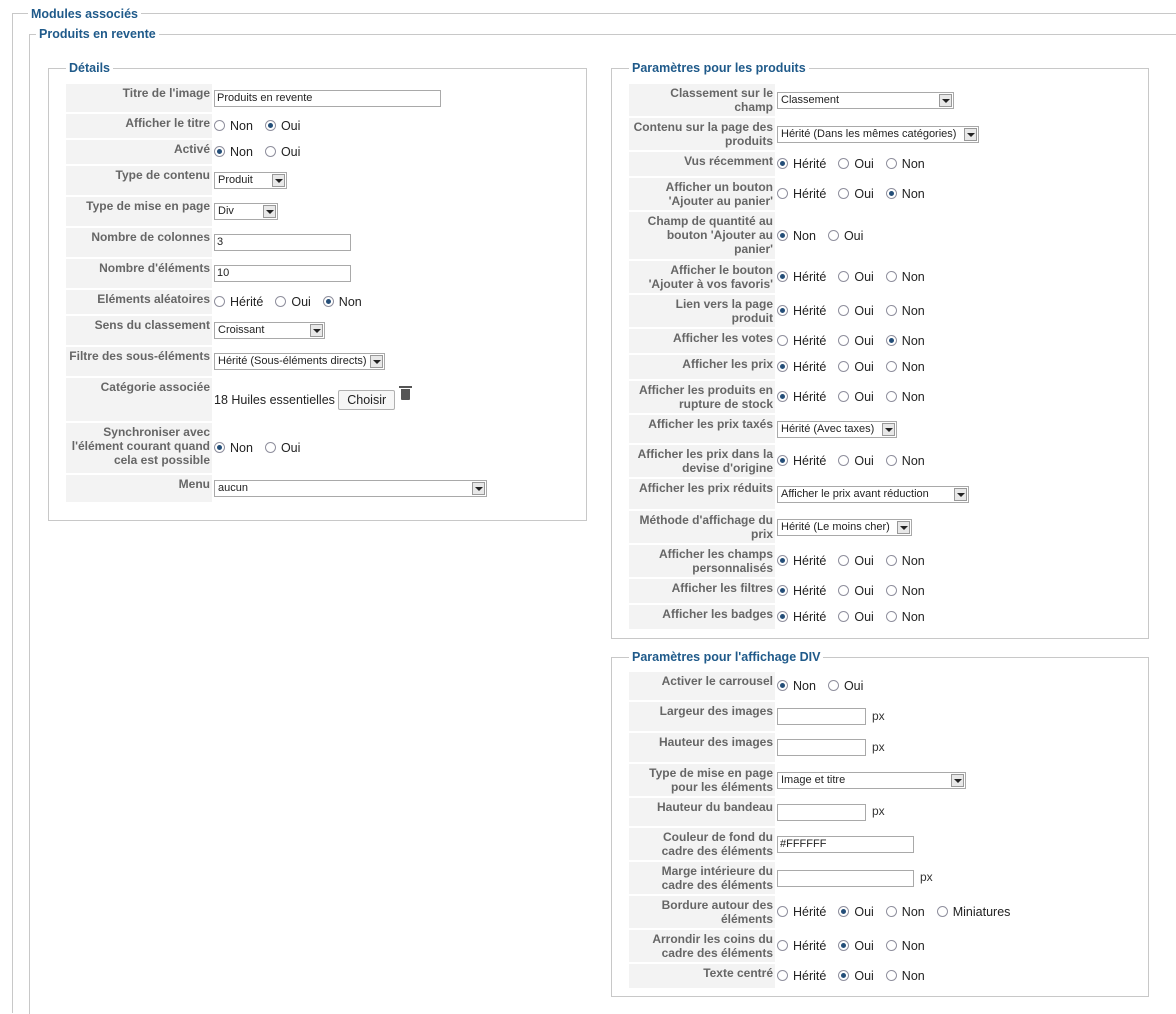 The image size is (1176, 1014). What do you see at coordinates (891, 460) in the screenshot?
I see `currency-non-radio` at bounding box center [891, 460].